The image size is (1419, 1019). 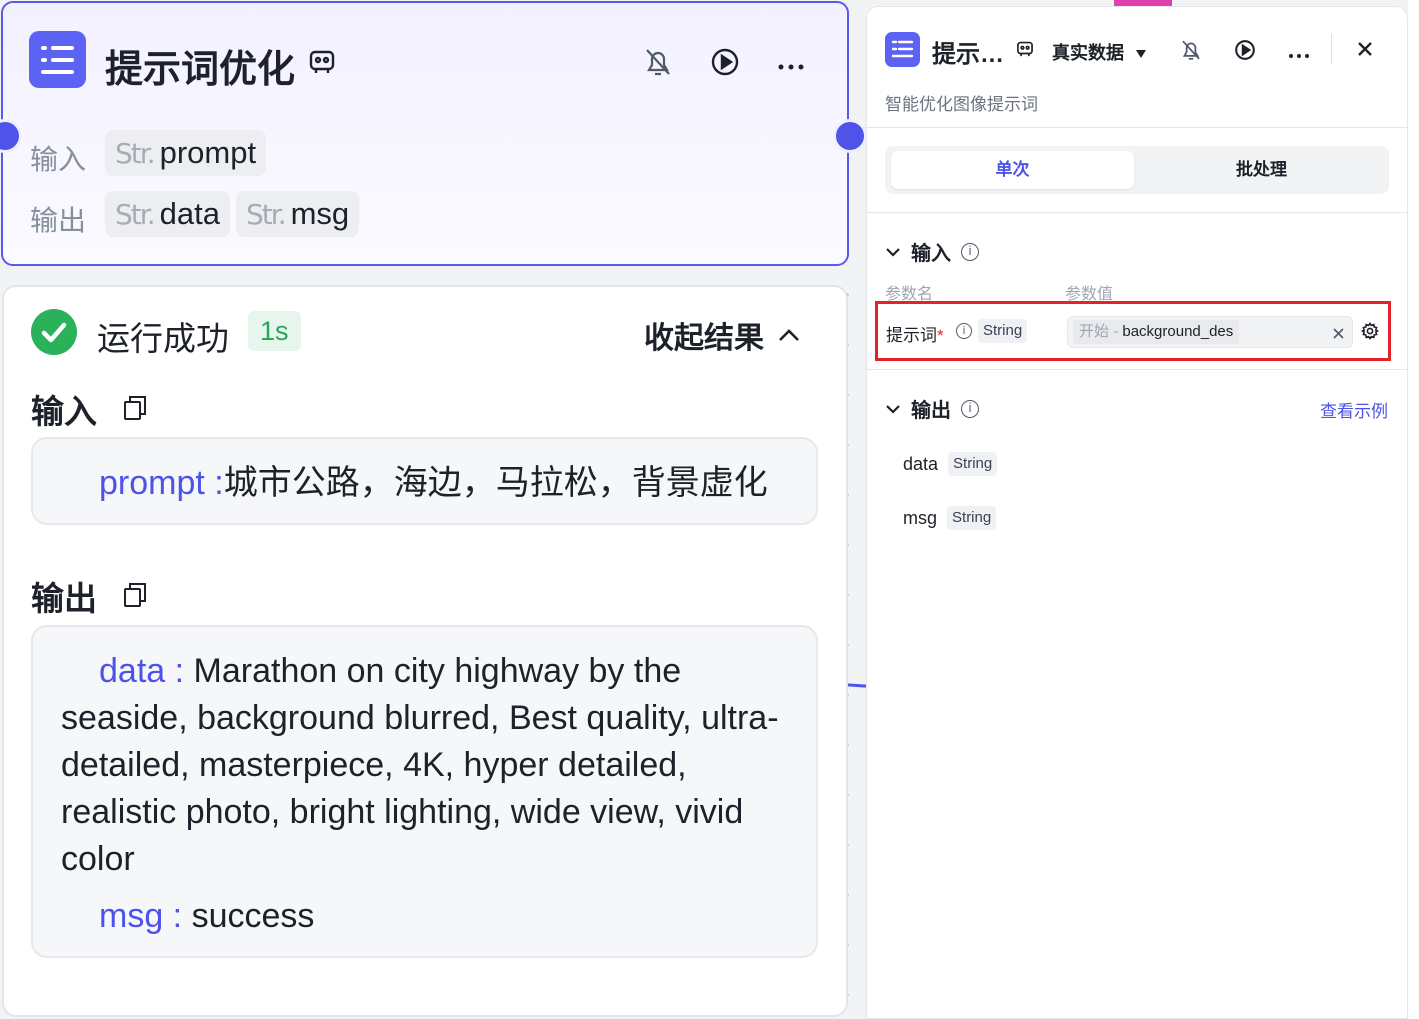 I want to click on tab-single: 单次, so click(x=1012, y=170).